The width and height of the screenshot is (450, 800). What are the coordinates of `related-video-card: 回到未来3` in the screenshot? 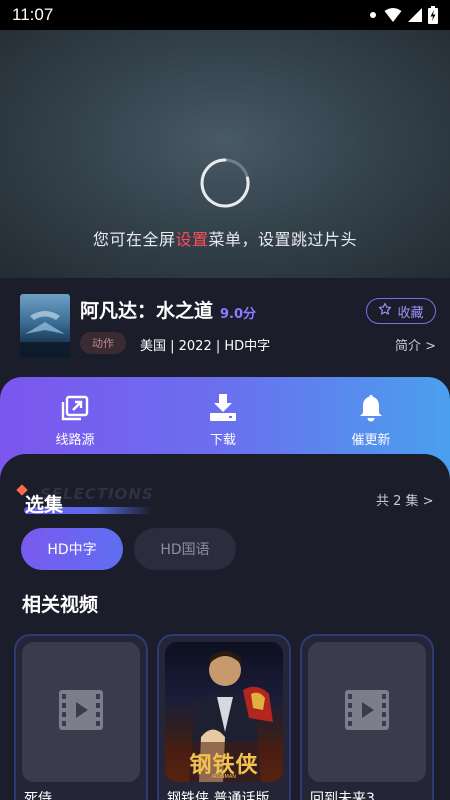 It's located at (367, 717).